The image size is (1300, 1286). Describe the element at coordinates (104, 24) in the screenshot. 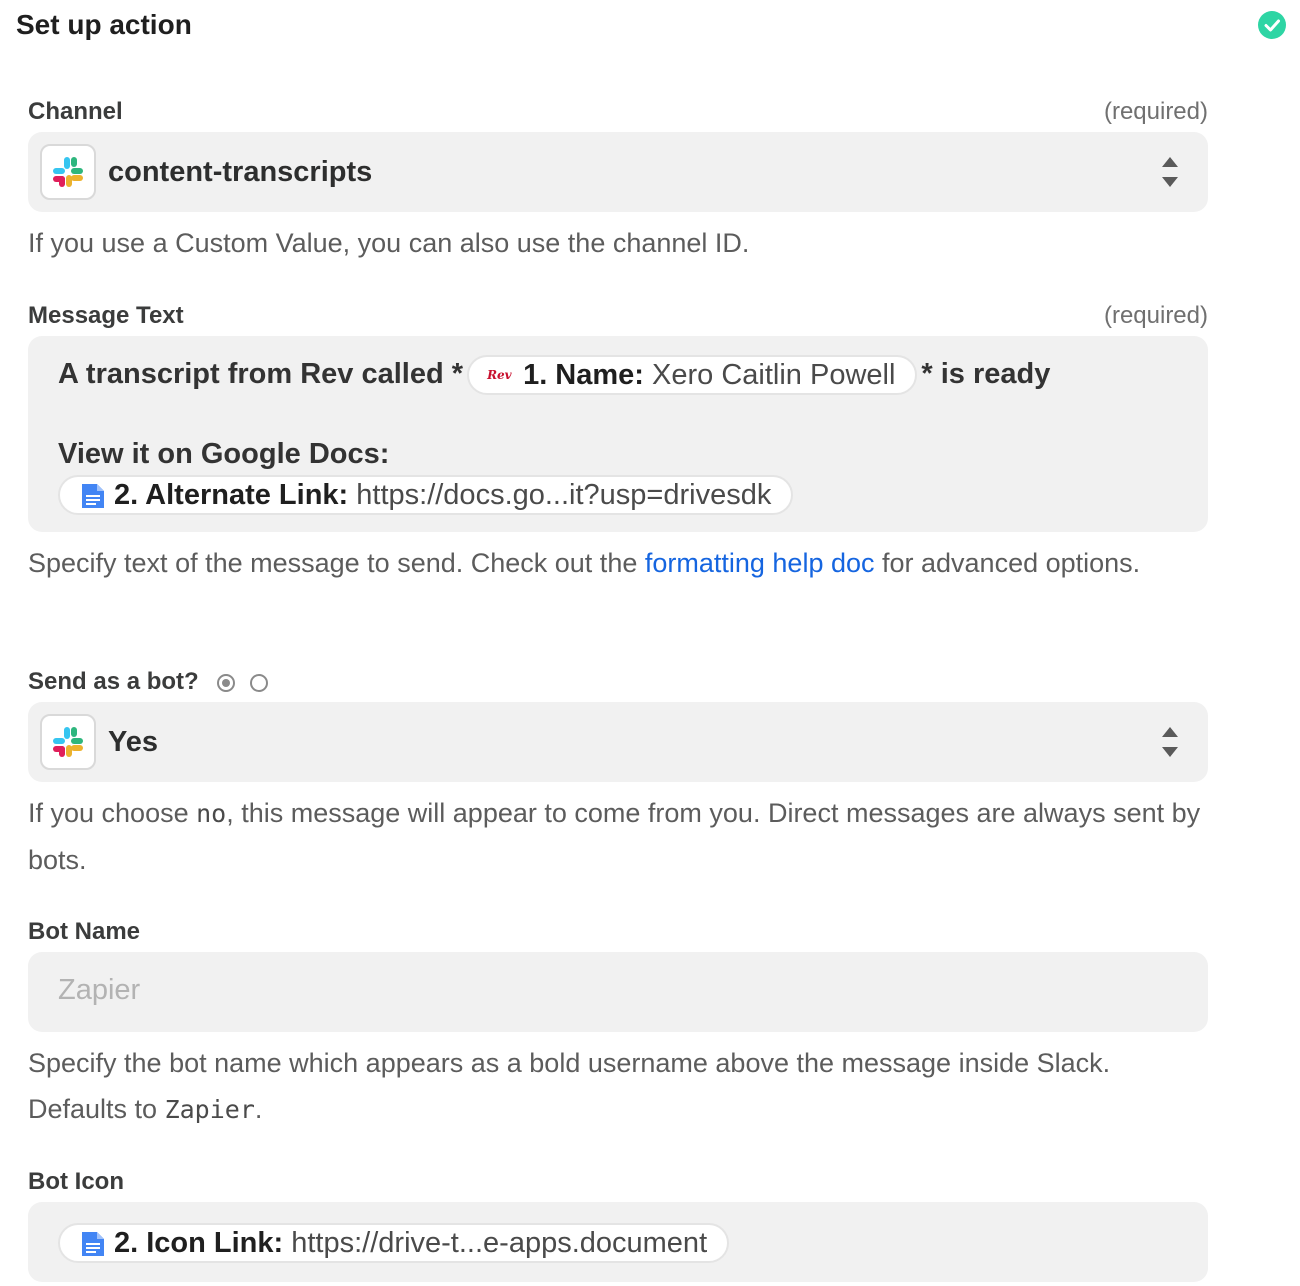

I see `section-title: Set up action` at that location.